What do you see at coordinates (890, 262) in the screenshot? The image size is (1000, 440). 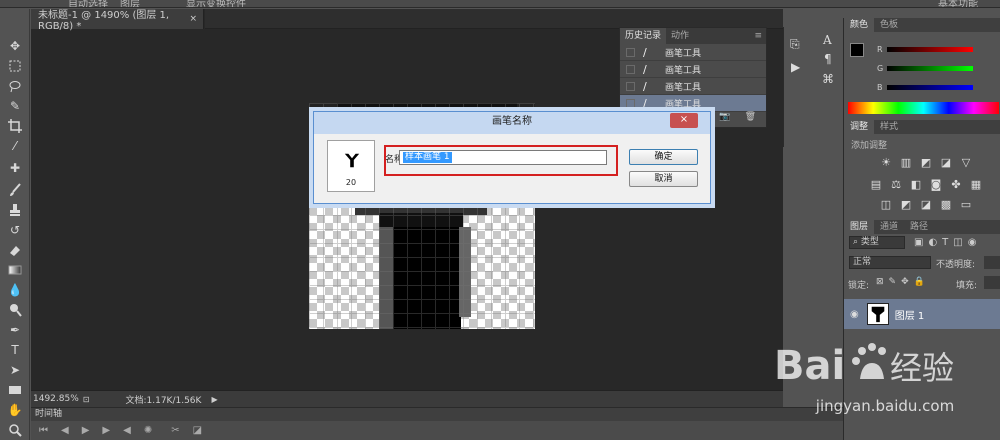 I see `blend-mode-select: 正常` at bounding box center [890, 262].